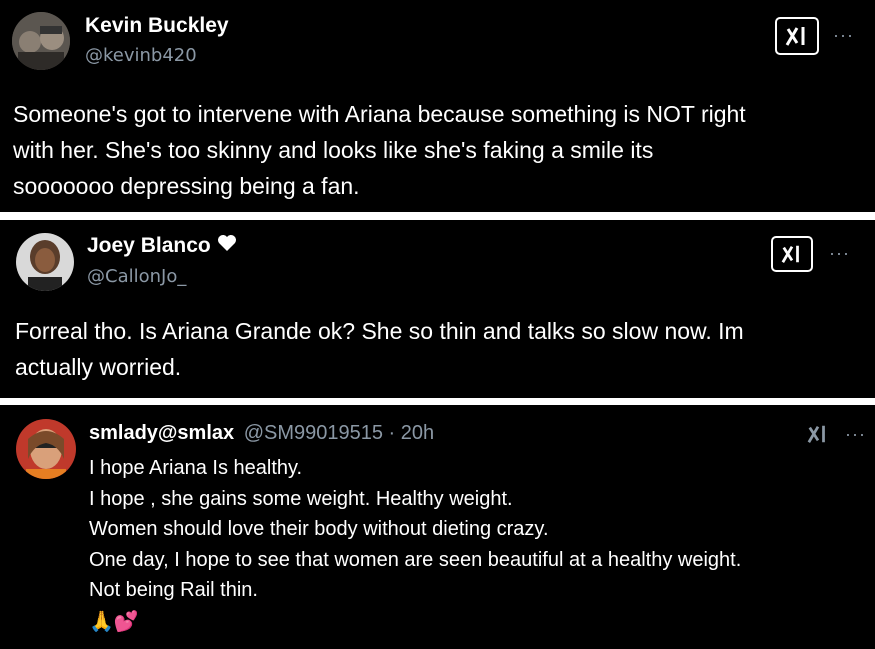 This screenshot has height=649, width=875. What do you see at coordinates (339, 433) in the screenshot?
I see `user-handle: @SM99019515 · 20h` at bounding box center [339, 433].